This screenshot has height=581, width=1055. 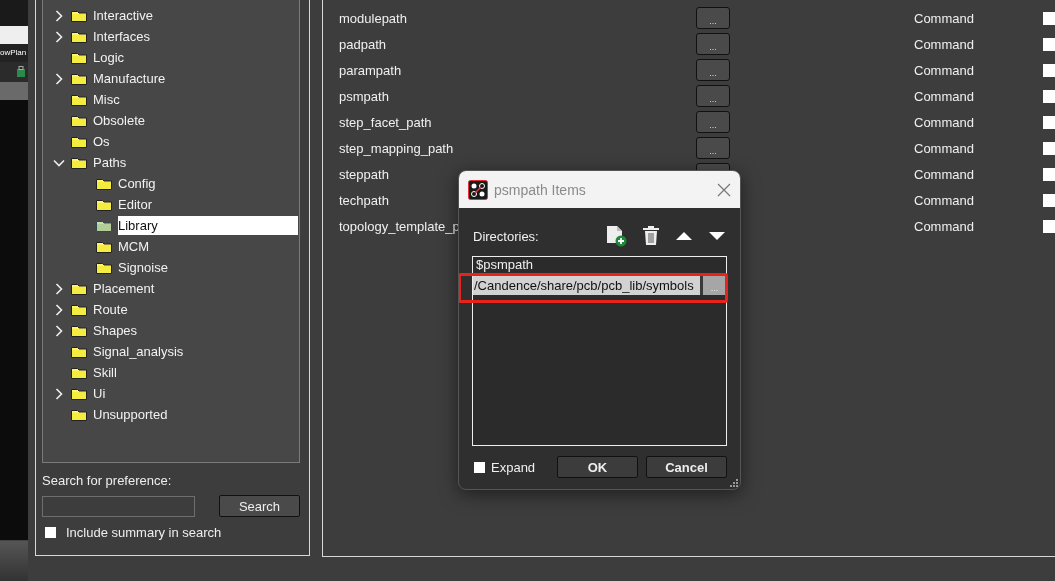 What do you see at coordinates (399, 226) in the screenshot?
I see `preference-name: topology_template_p` at bounding box center [399, 226].